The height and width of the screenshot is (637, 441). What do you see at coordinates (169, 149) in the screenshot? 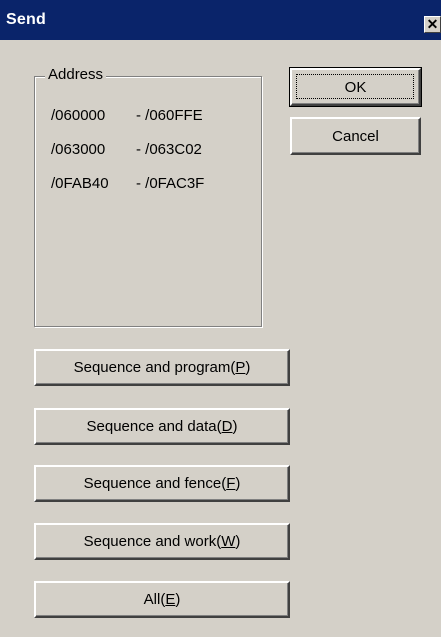
I see `address-range-end: - /063C02` at bounding box center [169, 149].